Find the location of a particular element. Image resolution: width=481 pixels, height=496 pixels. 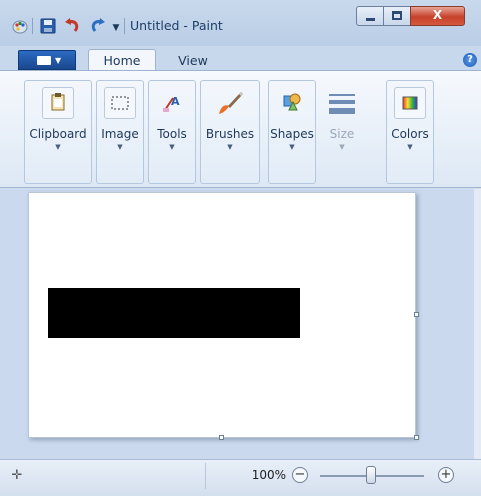

group-label: Shapes is located at coordinates (292, 134).